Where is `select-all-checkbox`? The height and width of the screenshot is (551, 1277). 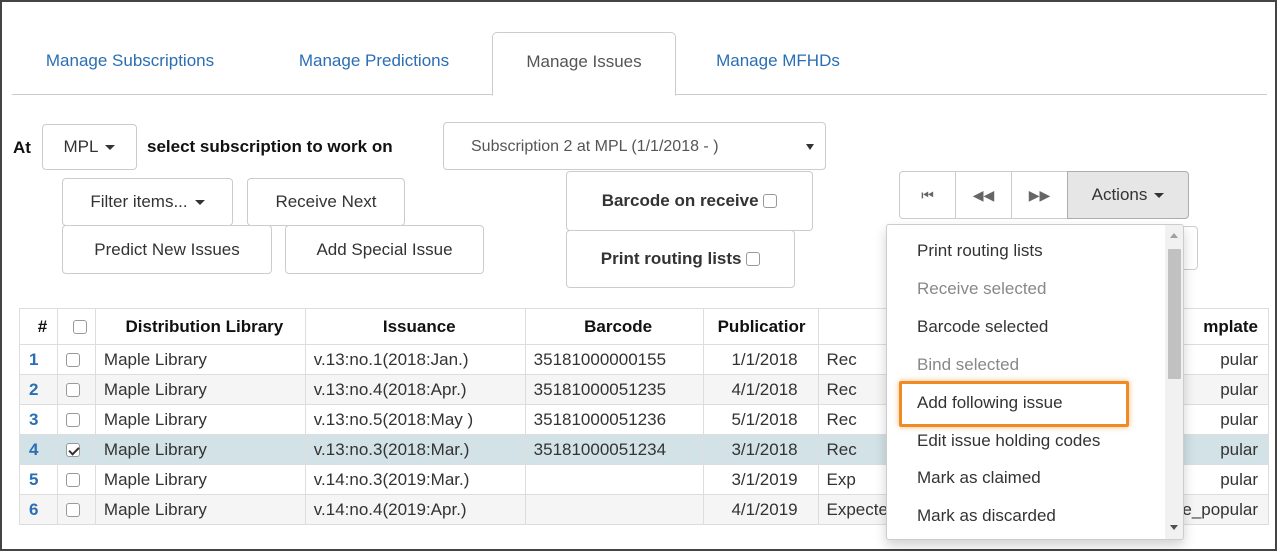
select-all-checkbox is located at coordinates (80, 327).